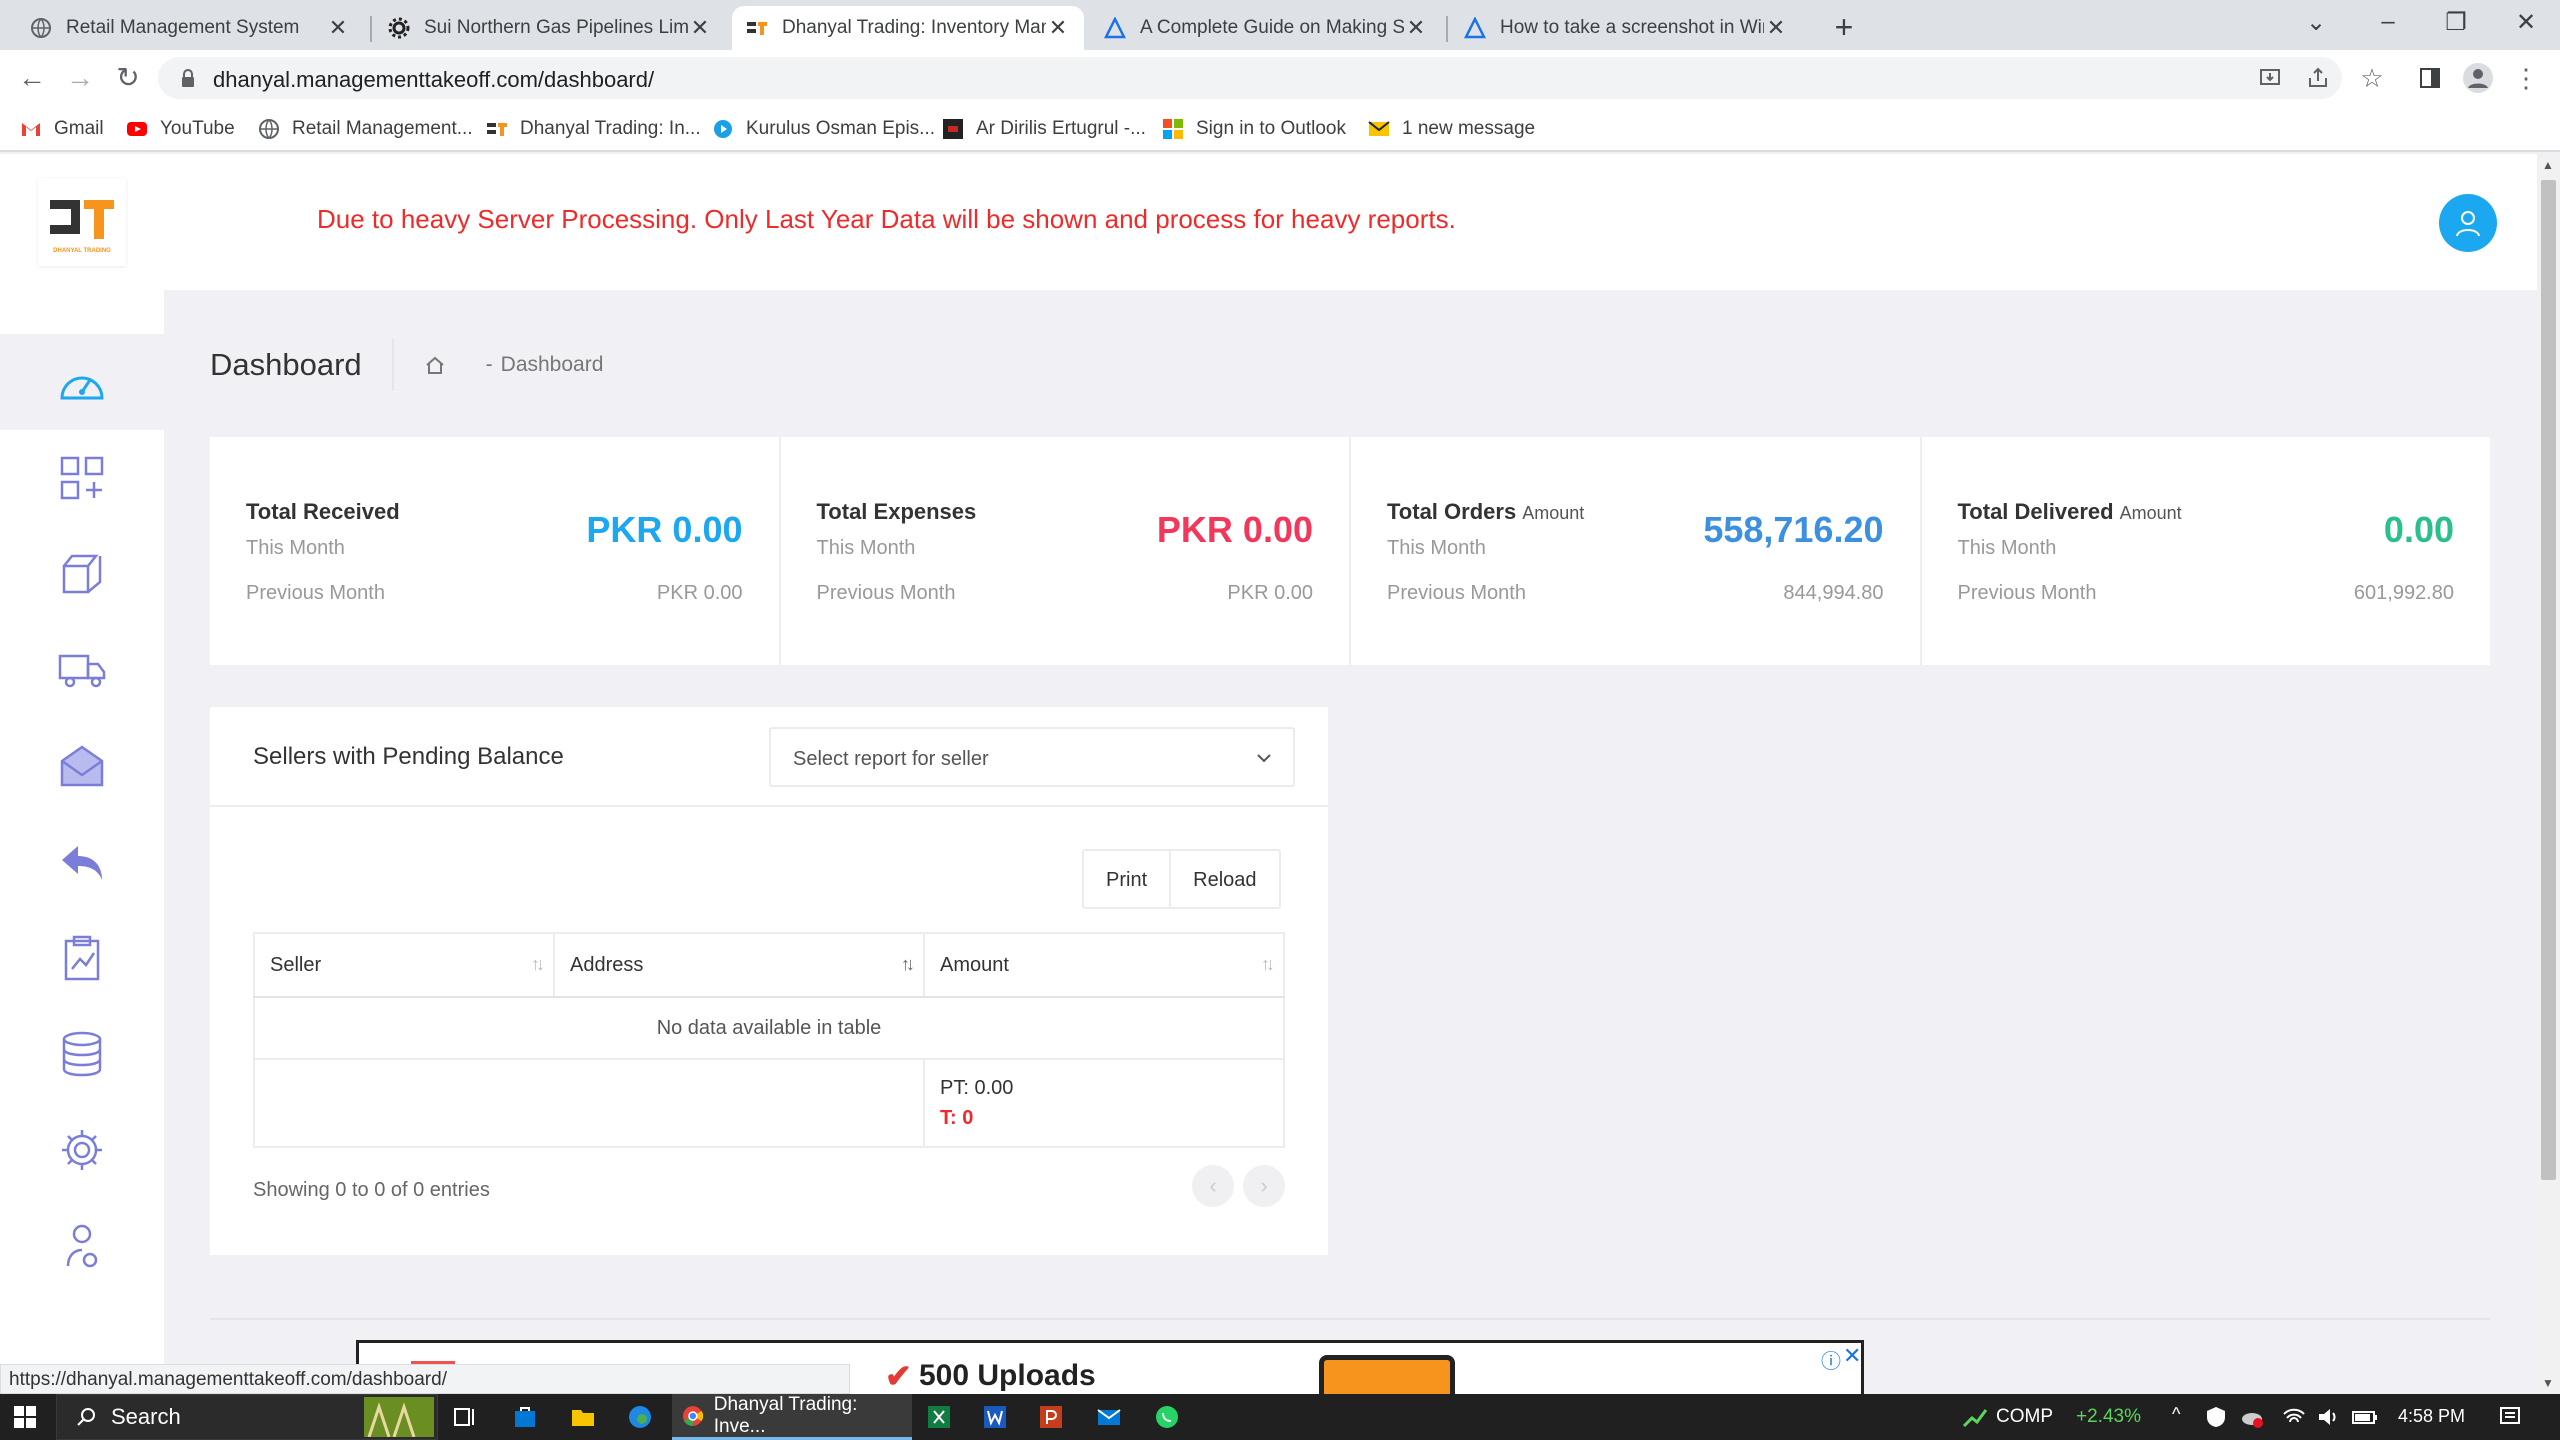 This screenshot has height=1440, width=2560. Describe the element at coordinates (408, 756) in the screenshot. I see `panel-title: Sellers with Pending Balance` at that location.